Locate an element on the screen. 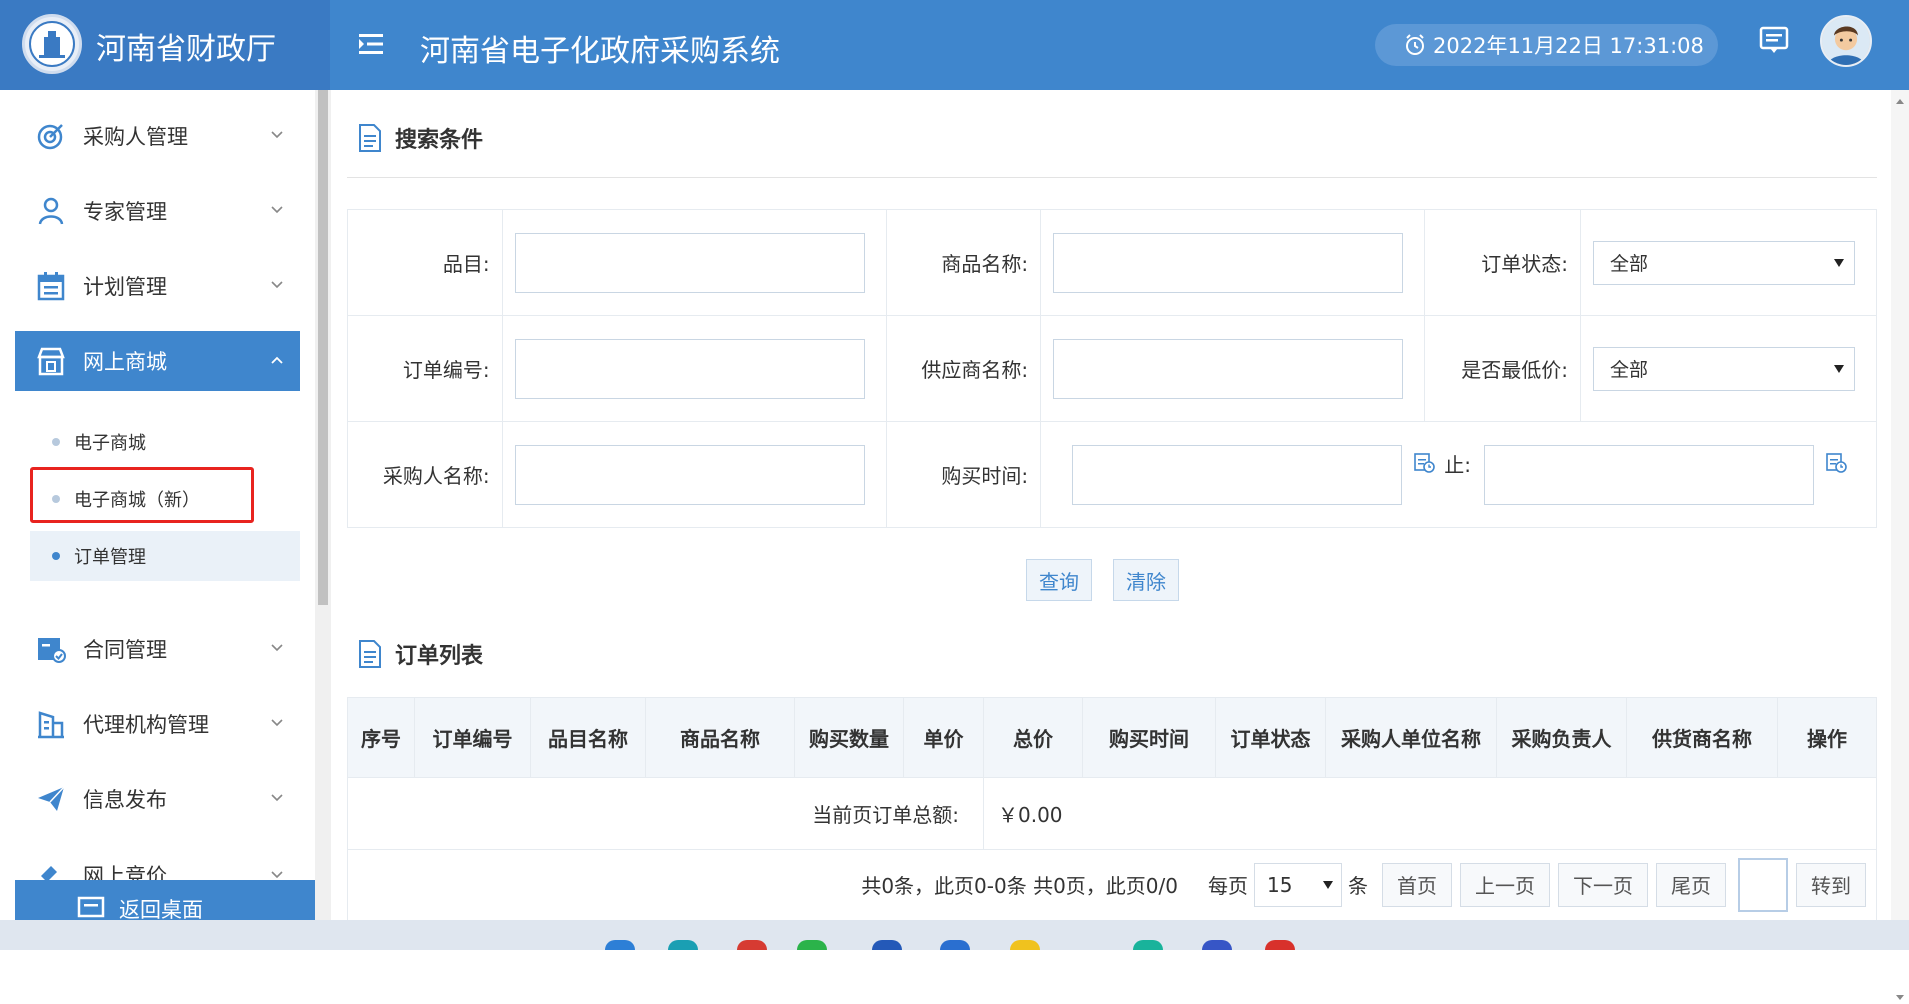  sidebar-item-label: 网上竞价 is located at coordinates (125, 872).